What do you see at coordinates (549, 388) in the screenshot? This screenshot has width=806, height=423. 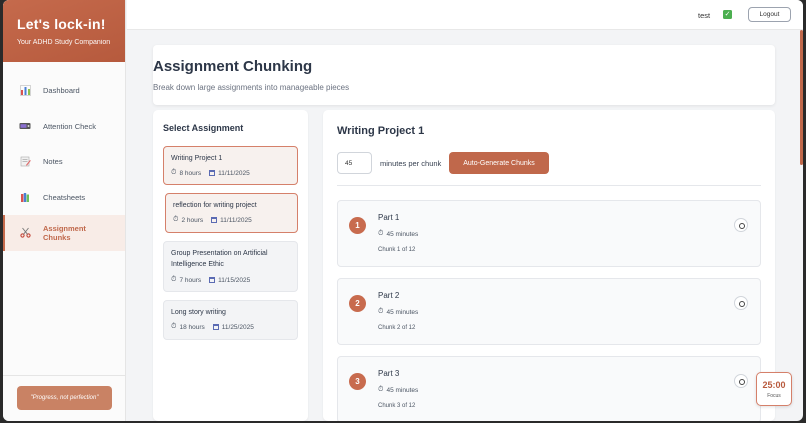 I see `chunk-card: 3 Part 3 ⏱ 45 minutes Chunk 3 of 12` at bounding box center [549, 388].